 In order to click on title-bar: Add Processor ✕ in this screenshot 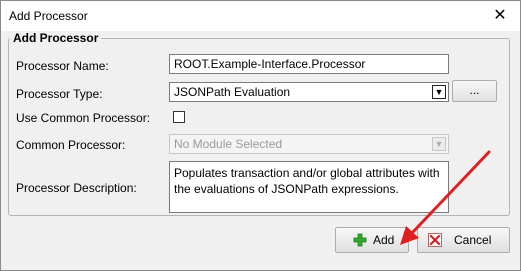, I will do `click(260, 16)`.